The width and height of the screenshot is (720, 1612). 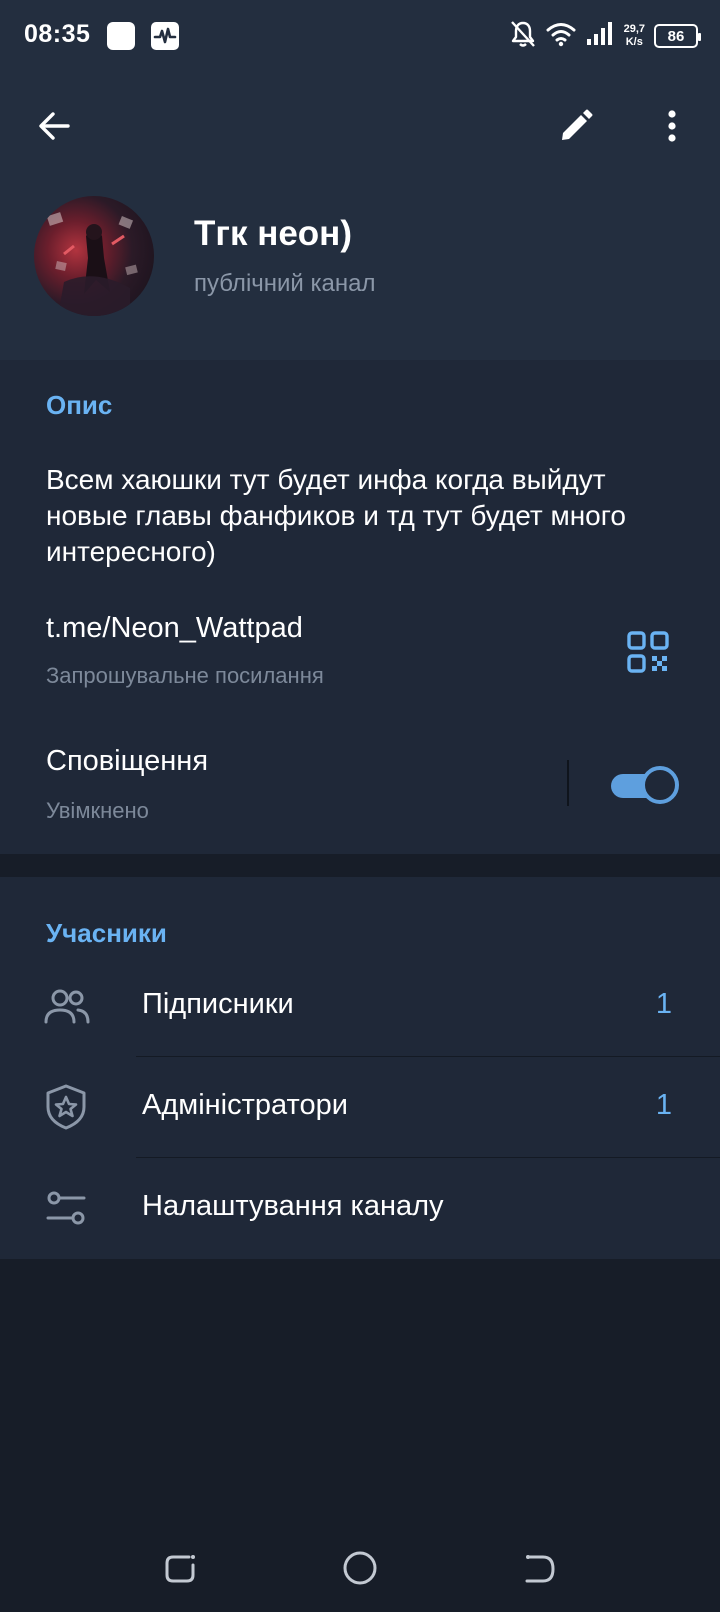 I want to click on signal-icon, so click(x=600, y=36).